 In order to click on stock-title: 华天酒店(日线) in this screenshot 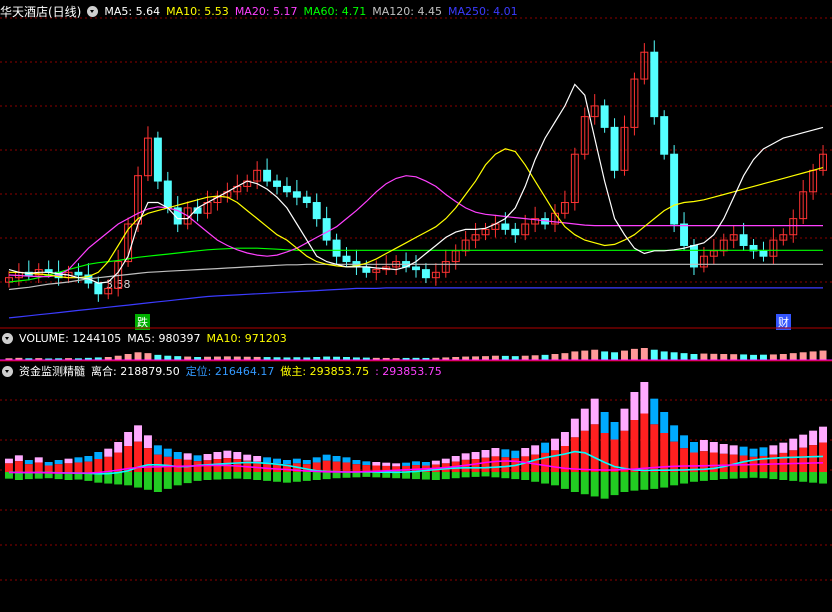, I will do `click(41, 11)`.